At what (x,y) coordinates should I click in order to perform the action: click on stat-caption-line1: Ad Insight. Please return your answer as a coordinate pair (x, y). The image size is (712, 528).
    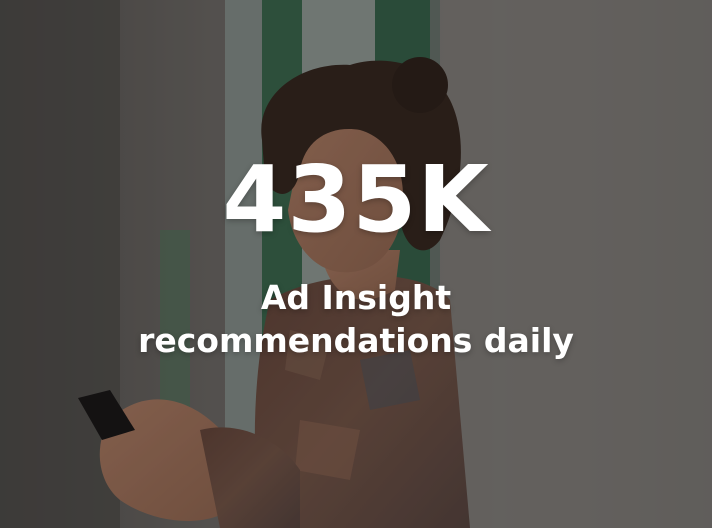
    Looking at the image, I should click on (356, 297).